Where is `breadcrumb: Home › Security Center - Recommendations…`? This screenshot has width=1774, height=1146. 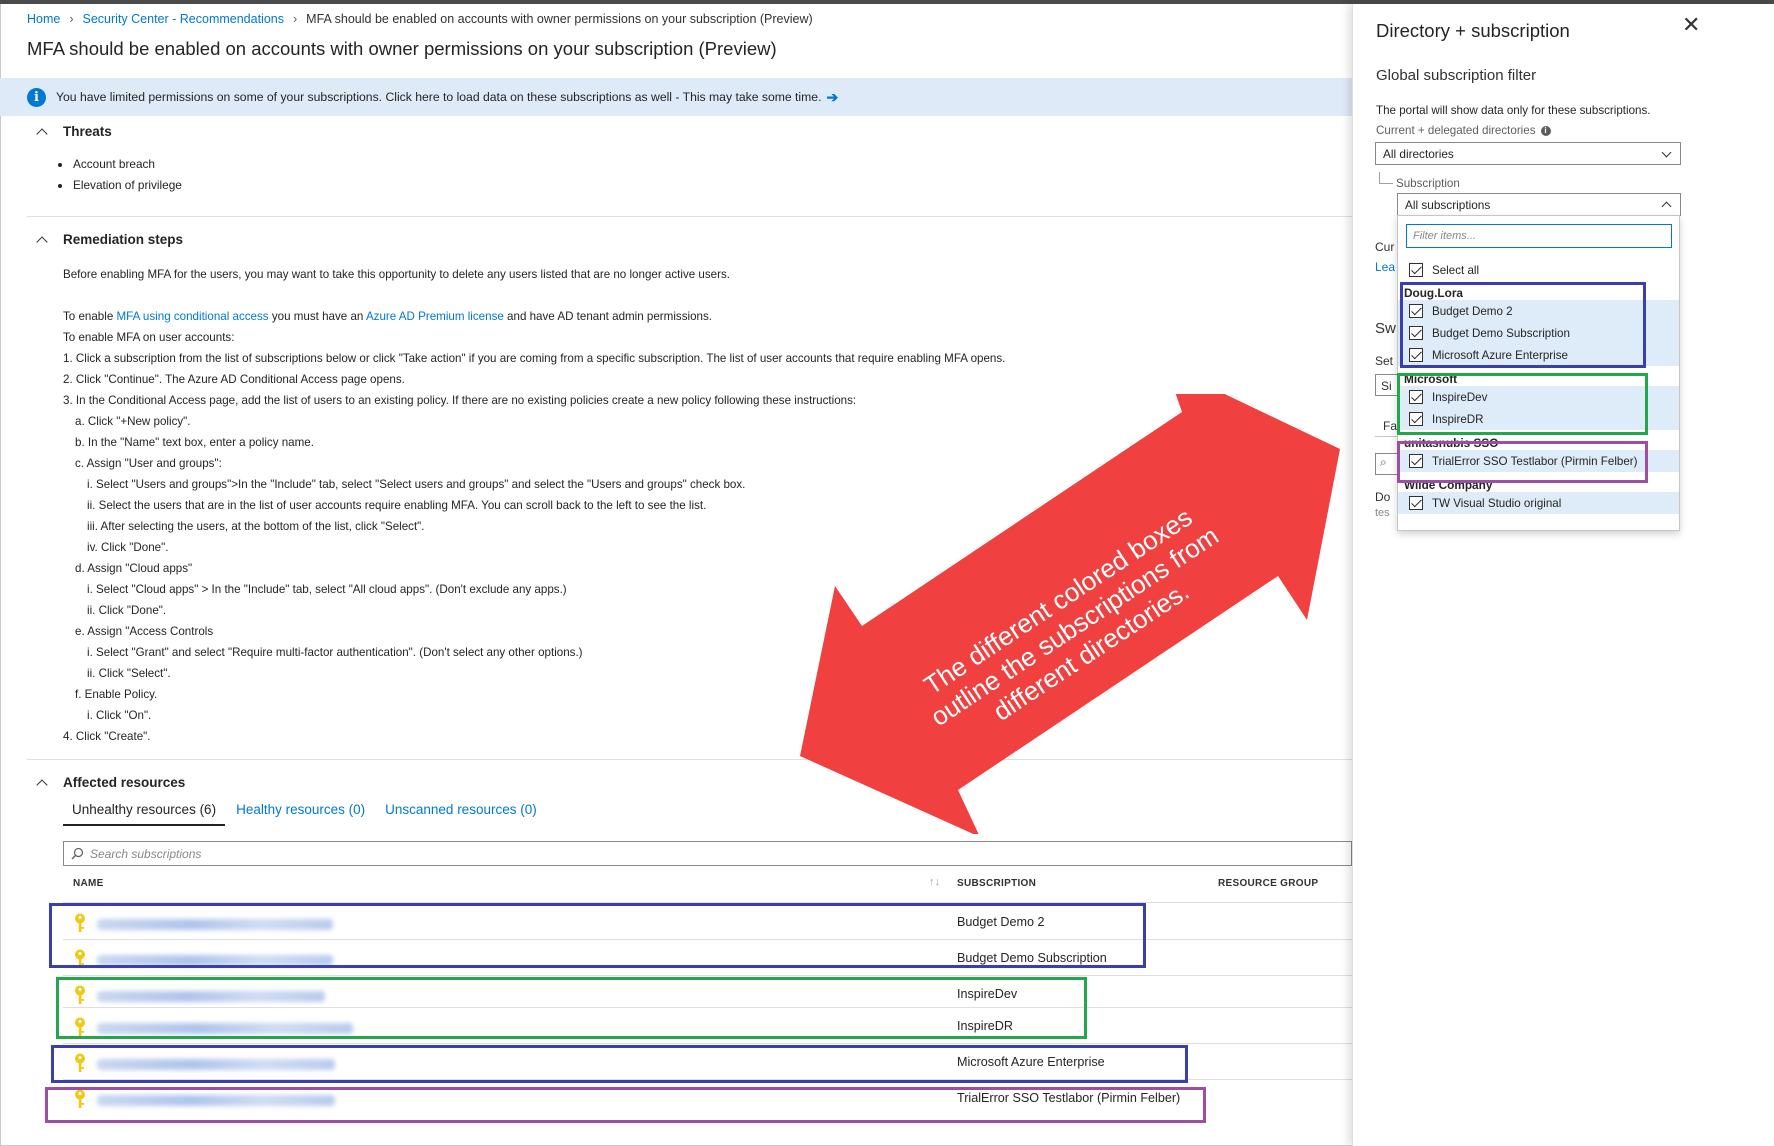 breadcrumb: Home › Security Center - Recommendations… is located at coordinates (420, 19).